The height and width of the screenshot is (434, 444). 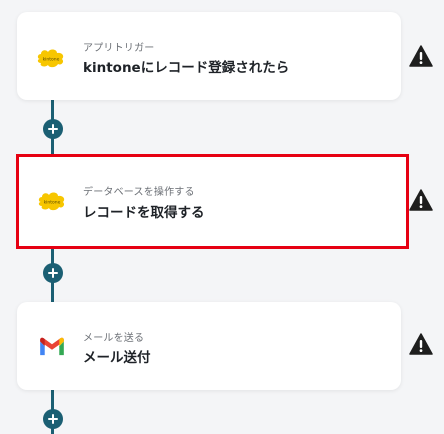 What do you see at coordinates (186, 68) in the screenshot?
I see `step-title: kintoneにレコード登録されたら` at bounding box center [186, 68].